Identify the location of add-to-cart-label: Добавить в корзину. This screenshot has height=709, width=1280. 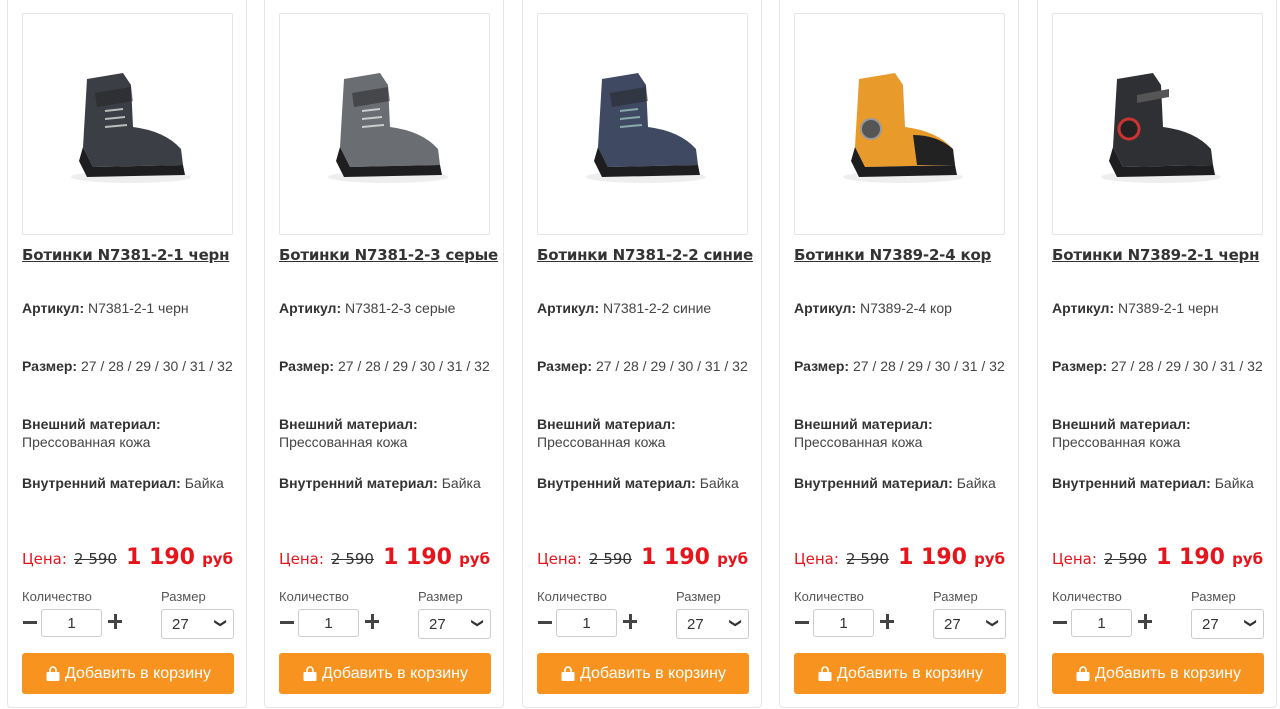
(1167, 673).